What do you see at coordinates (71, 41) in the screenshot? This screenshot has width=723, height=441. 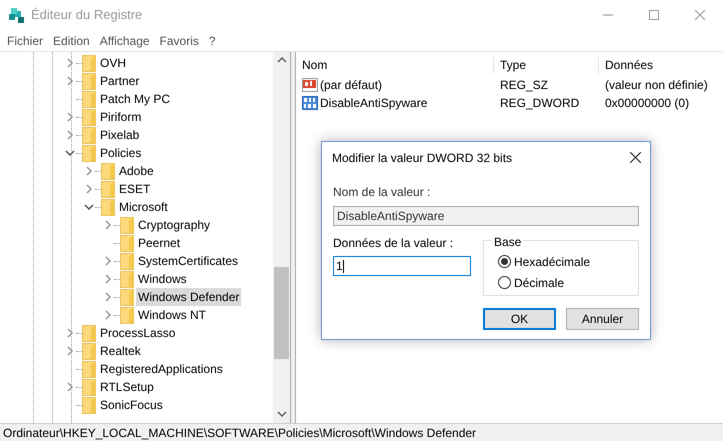 I see `menu-item: Edition` at bounding box center [71, 41].